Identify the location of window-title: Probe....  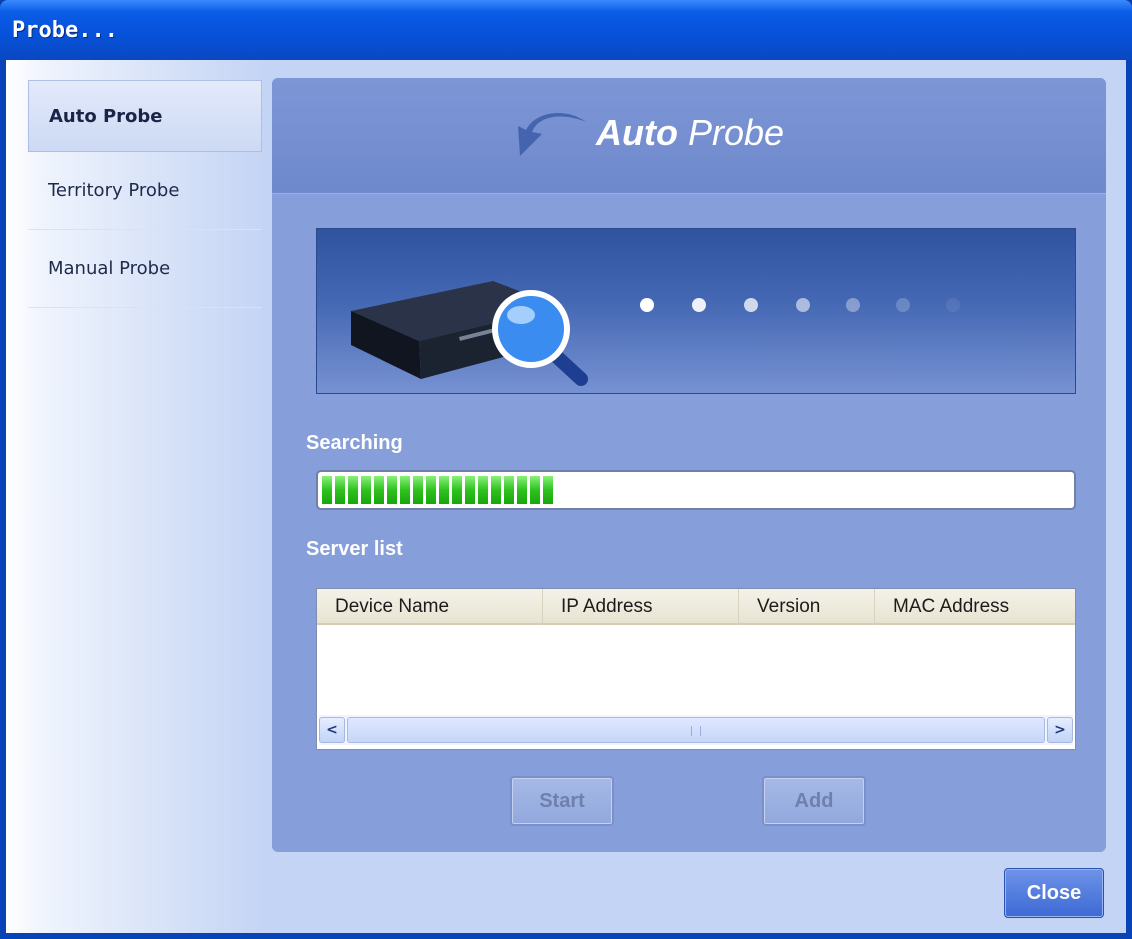
(65, 30).